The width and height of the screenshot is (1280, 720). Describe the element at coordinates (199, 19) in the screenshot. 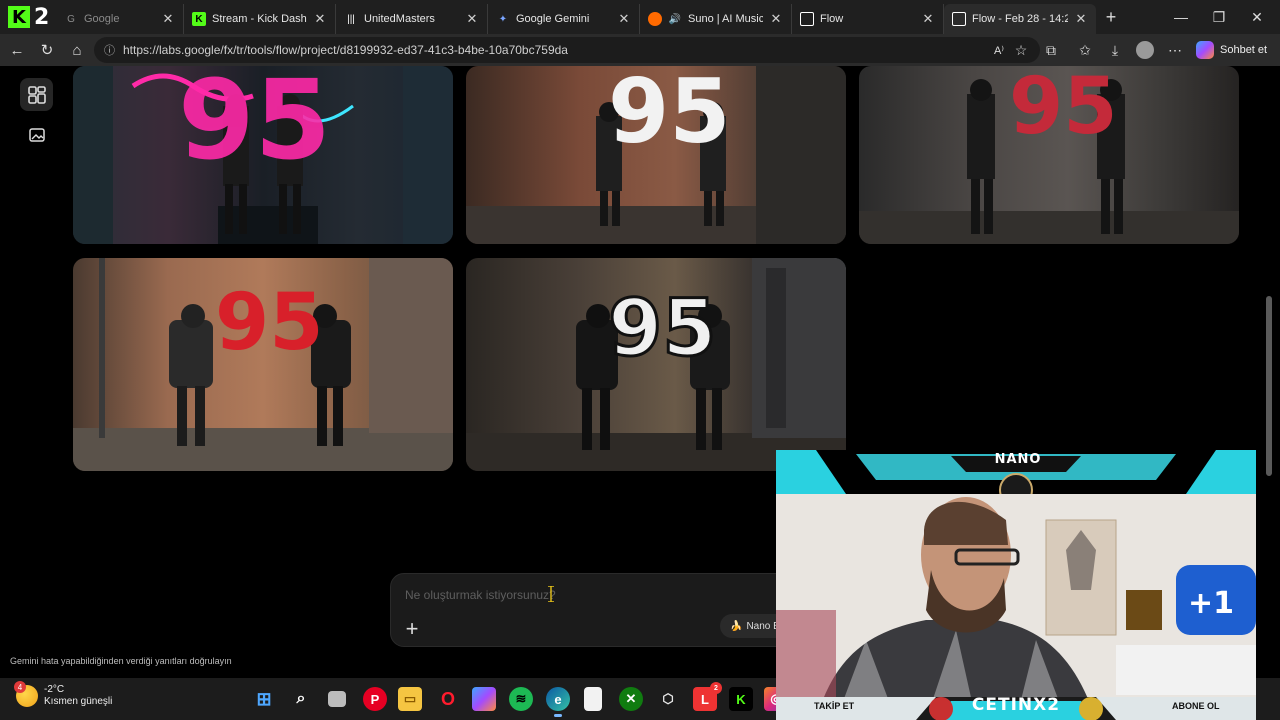

I see `kick-icon: K` at that location.